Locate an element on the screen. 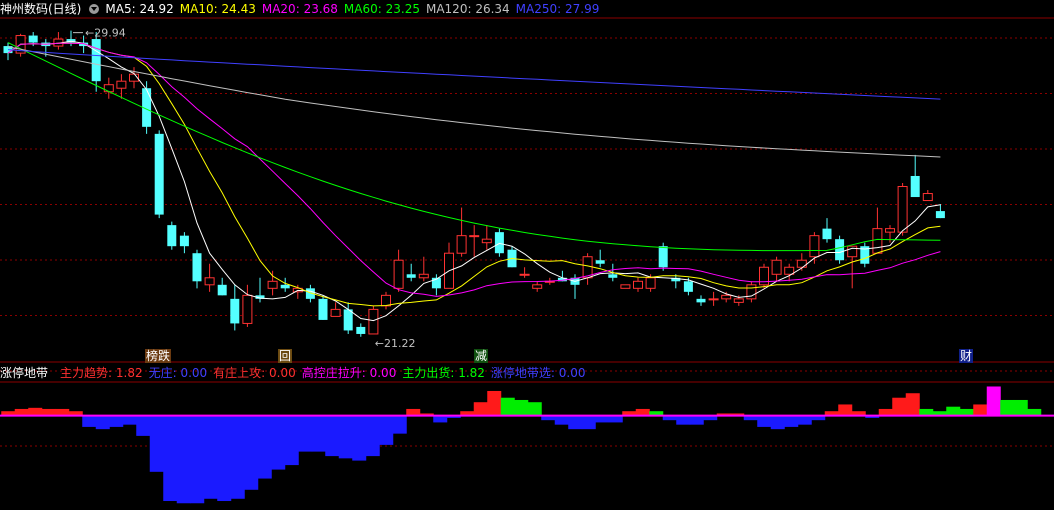 The image size is (1054, 510). marker-bang-die: 榜跌 is located at coordinates (158, 356).